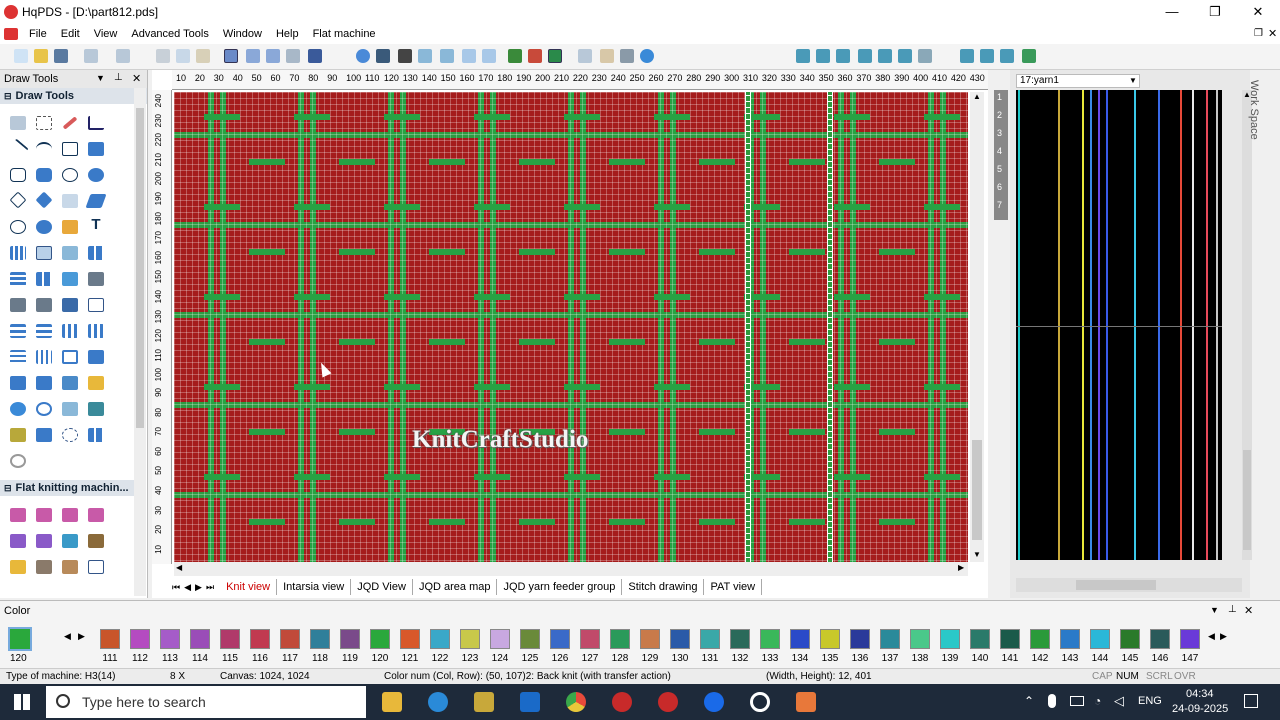 The height and width of the screenshot is (720, 1280). What do you see at coordinates (96, 201) in the screenshot?
I see `parallelogram-icon` at bounding box center [96, 201].